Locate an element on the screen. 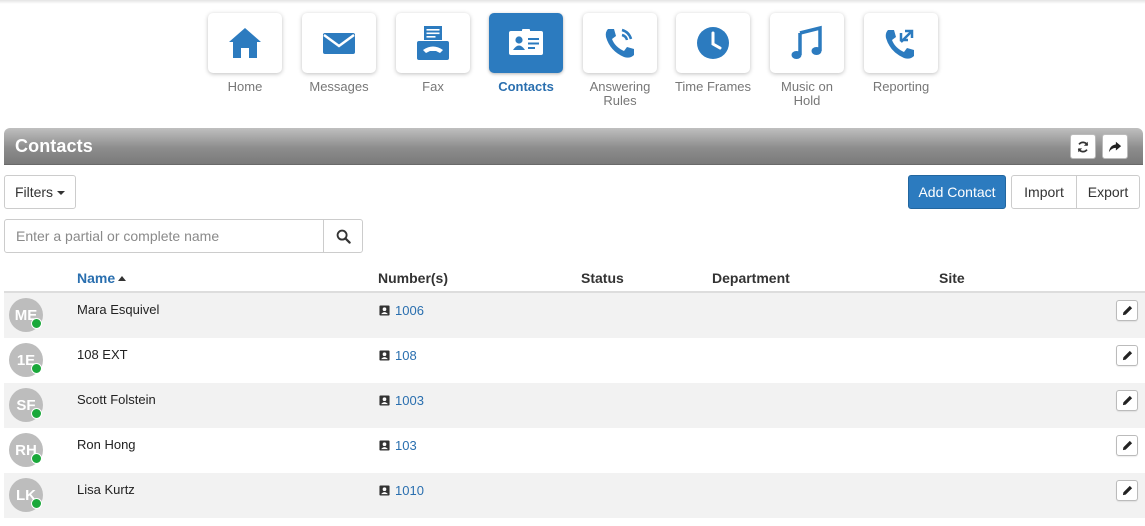 The width and height of the screenshot is (1145, 526). nav-reporting: Reporting is located at coordinates (901, 53).